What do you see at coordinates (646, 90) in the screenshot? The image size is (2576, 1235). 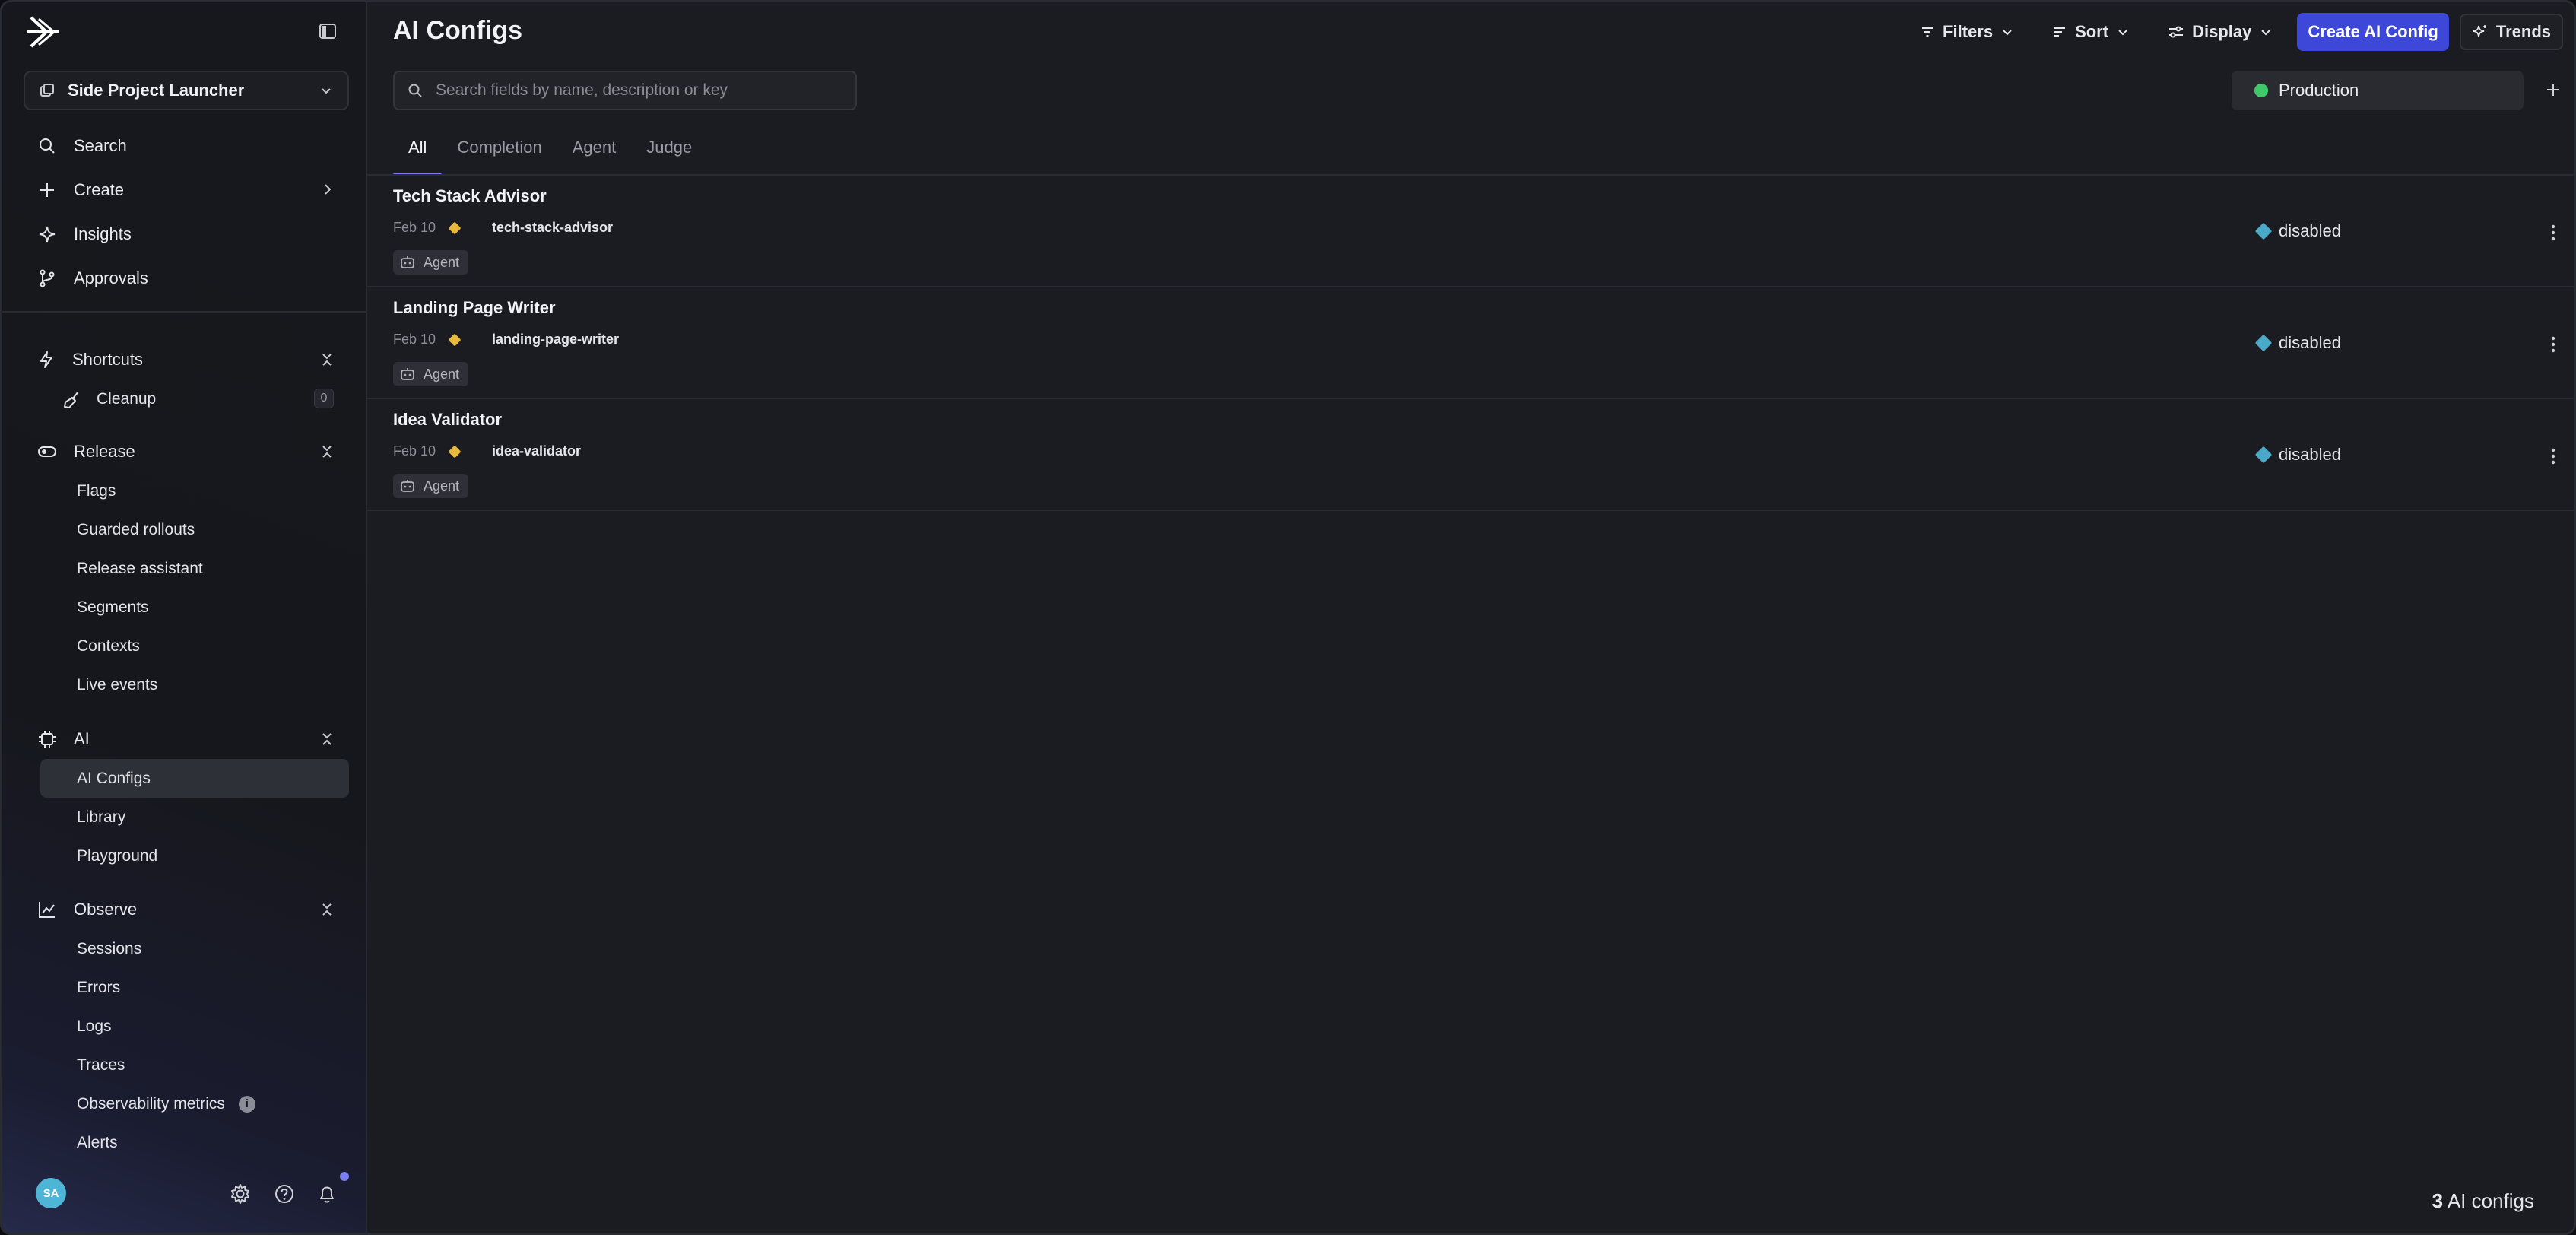 I see `search-input` at bounding box center [646, 90].